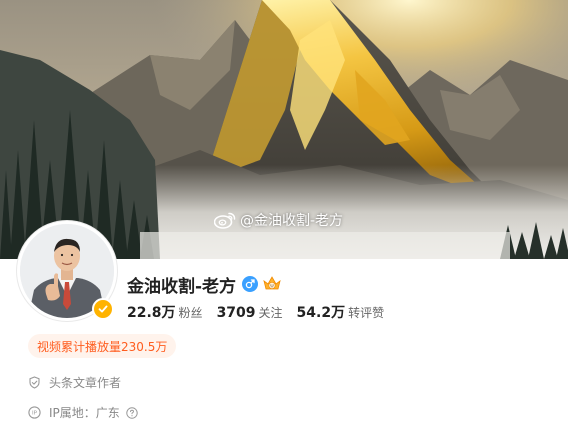 This screenshot has width=568, height=441. What do you see at coordinates (103, 309) in the screenshot?
I see `verified-badge-icon` at bounding box center [103, 309].